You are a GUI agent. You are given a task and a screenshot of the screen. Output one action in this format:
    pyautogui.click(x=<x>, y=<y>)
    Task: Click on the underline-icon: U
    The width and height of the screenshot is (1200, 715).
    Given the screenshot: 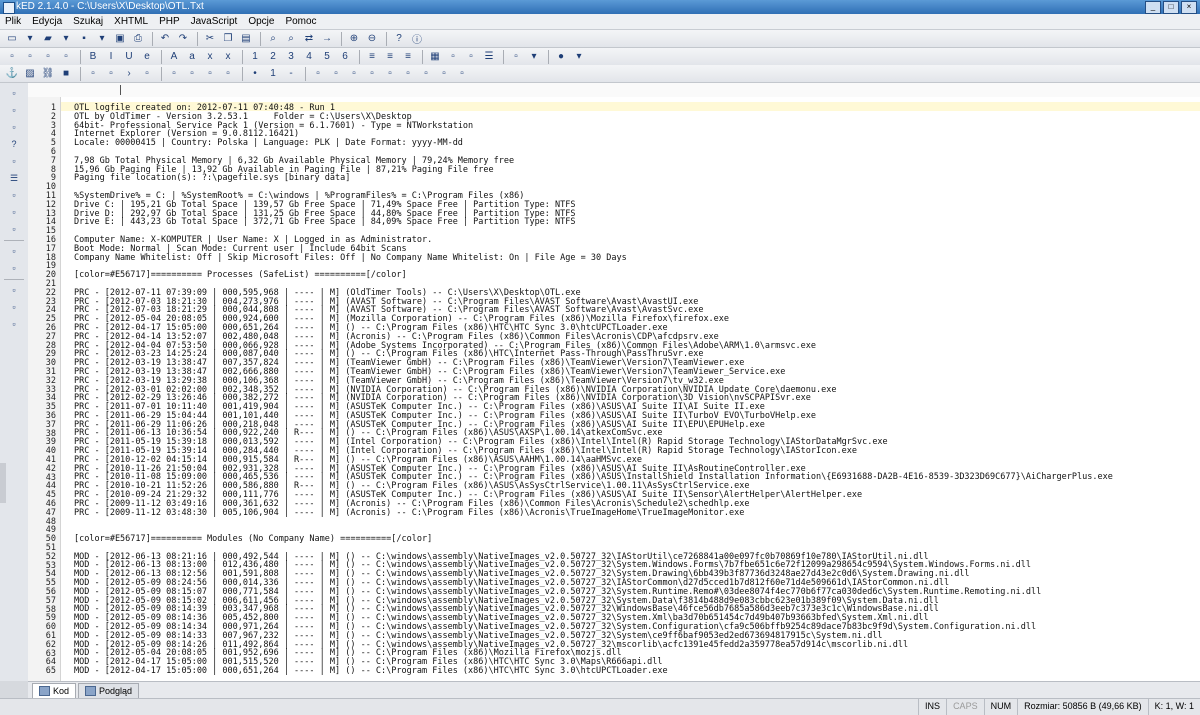 What is the action you would take?
    pyautogui.click(x=129, y=57)
    